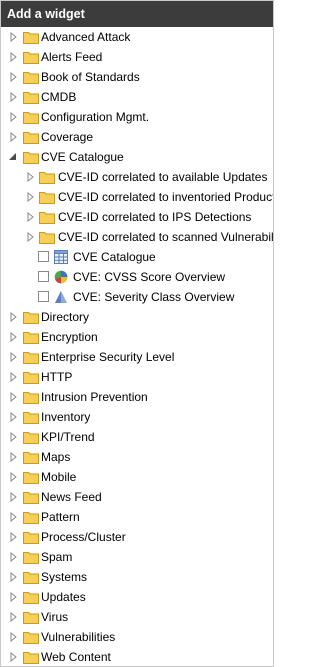 The width and height of the screenshot is (320, 667). What do you see at coordinates (137, 437) in the screenshot?
I see `tree-folder-kpi-trend: KPI/Trend` at bounding box center [137, 437].